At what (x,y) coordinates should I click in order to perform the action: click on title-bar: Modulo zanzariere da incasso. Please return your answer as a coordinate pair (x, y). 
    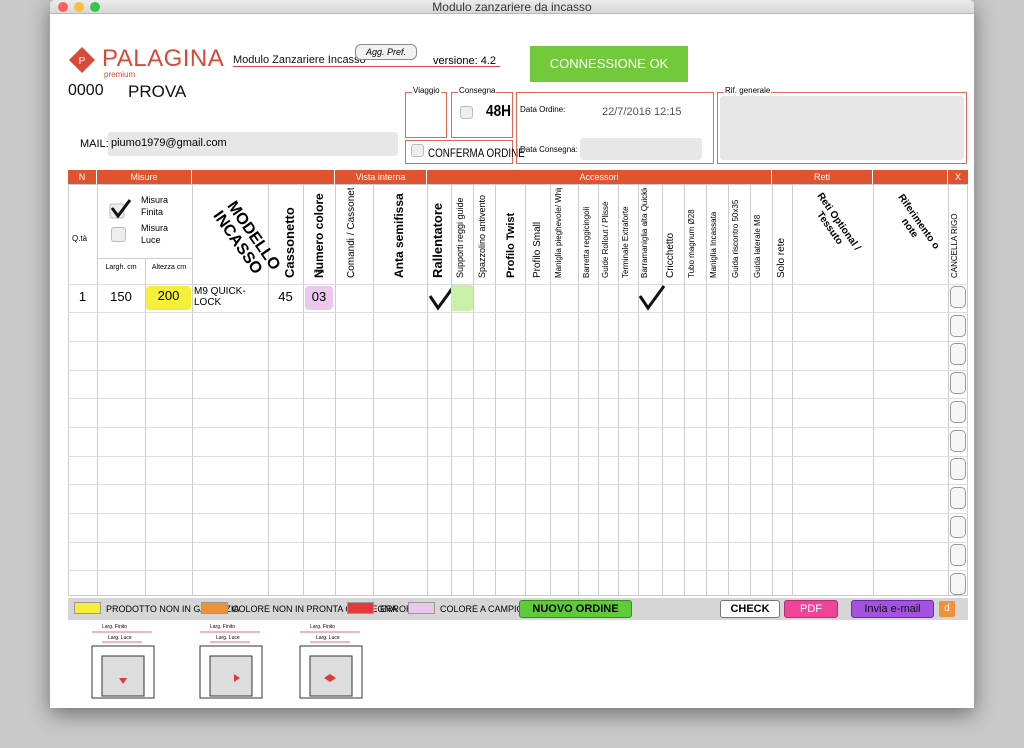
    Looking at the image, I should click on (512, 7).